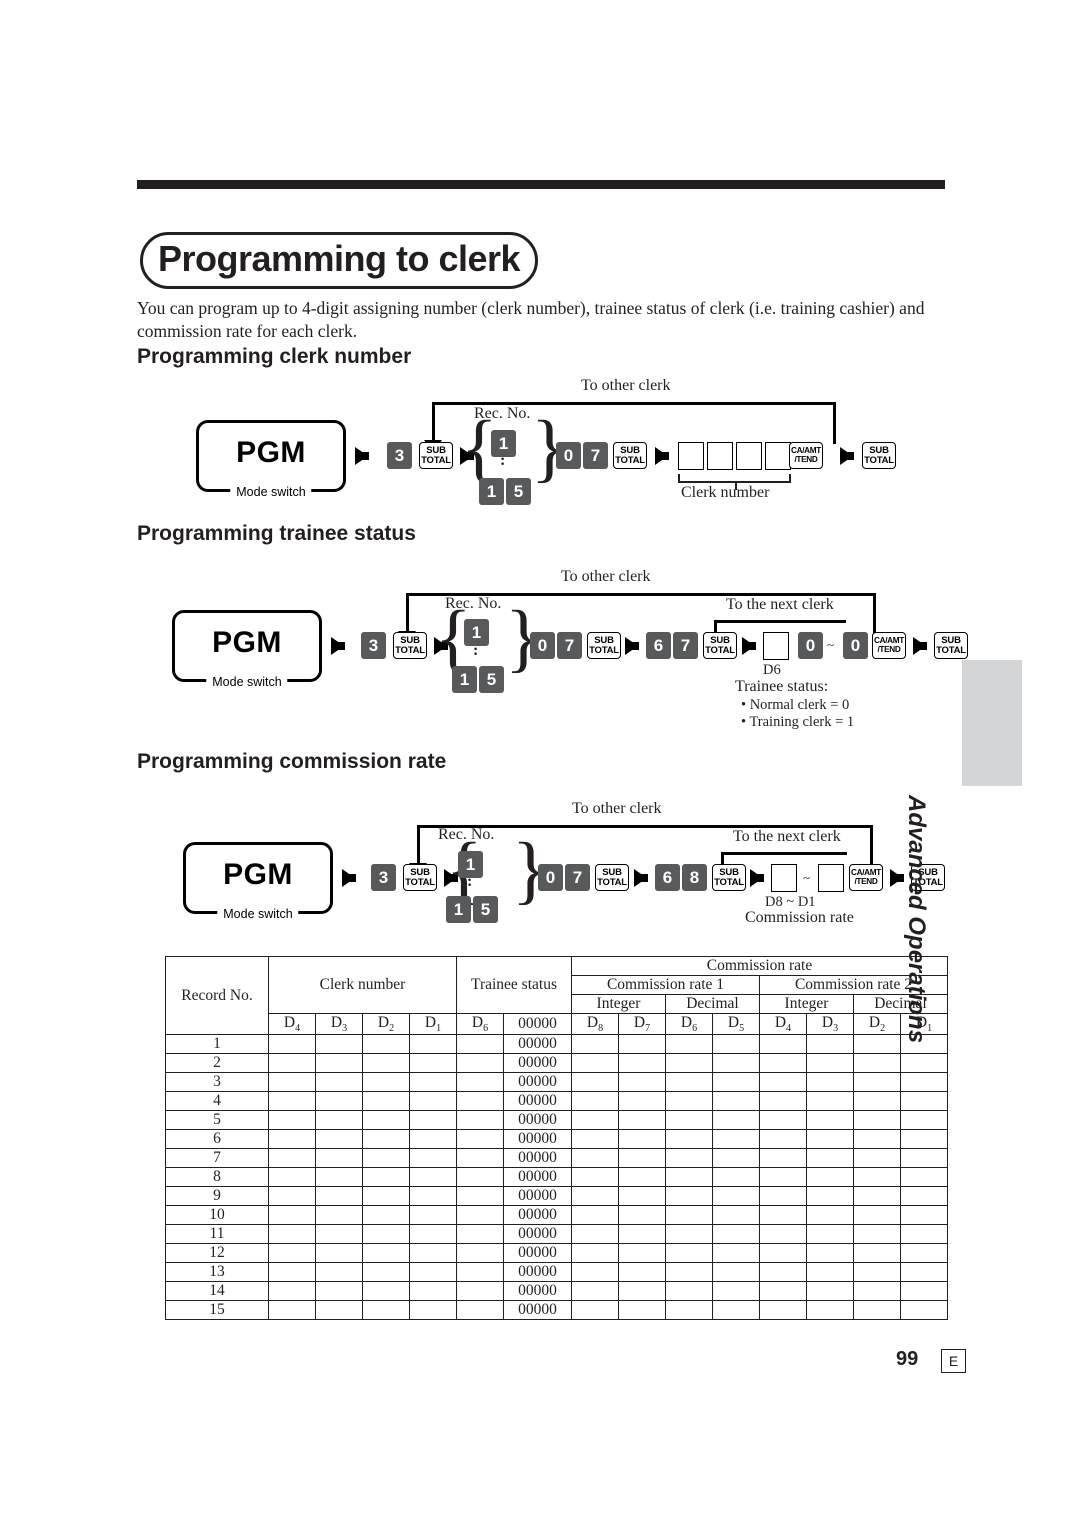  I want to click on key-subtotal-1c: SUB TOTAL, so click(879, 455).